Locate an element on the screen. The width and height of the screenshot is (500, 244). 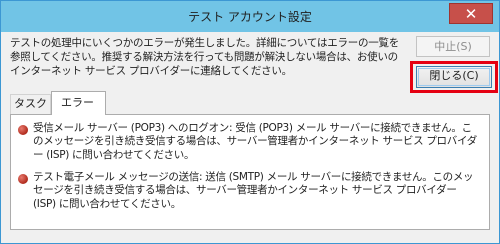
title-bar: テスト アカウント設定 ✕ is located at coordinates (250, 16).